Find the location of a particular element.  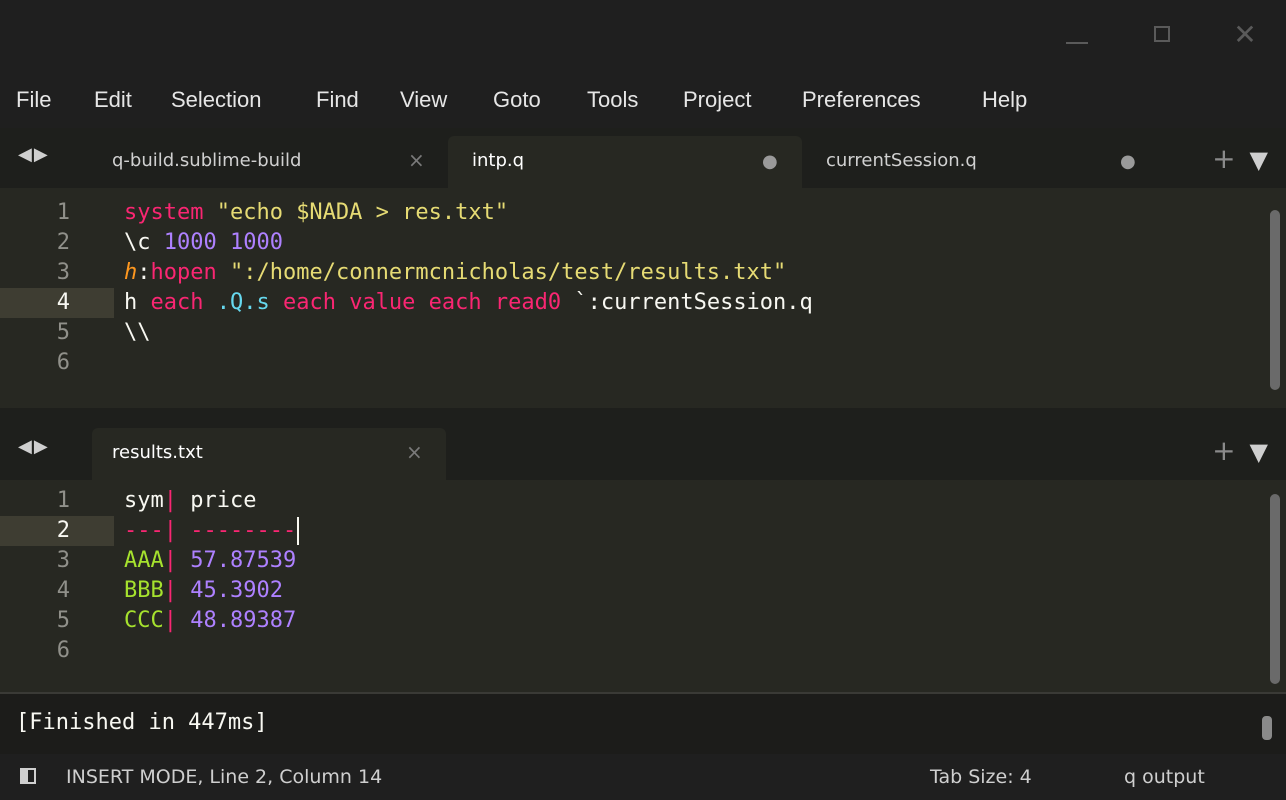

code-text: BBB| 45.3902 is located at coordinates (203, 591).